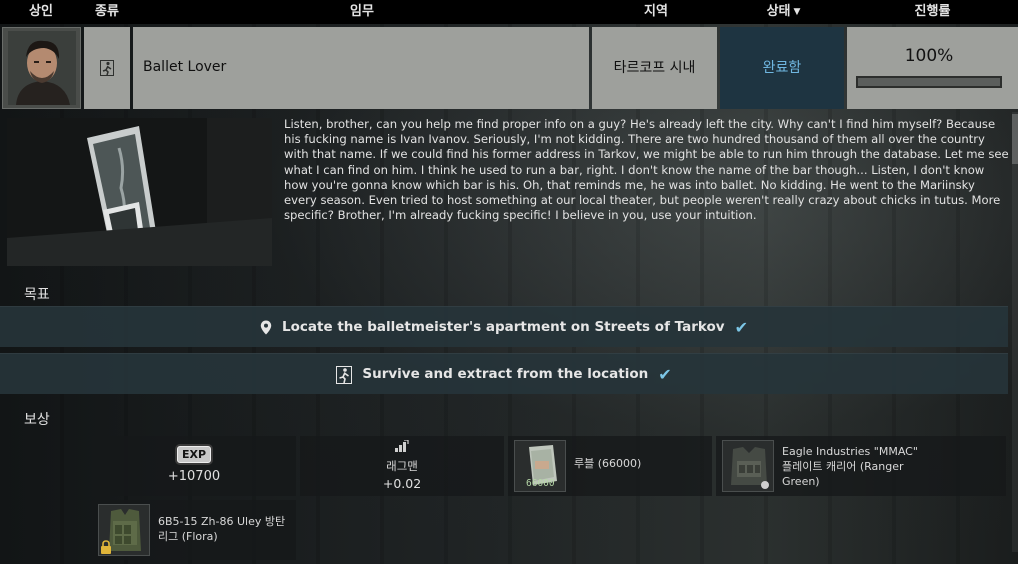 The width and height of the screenshot is (1018, 564). Describe the element at coordinates (124, 530) in the screenshot. I see `rig-item-icon` at that location.